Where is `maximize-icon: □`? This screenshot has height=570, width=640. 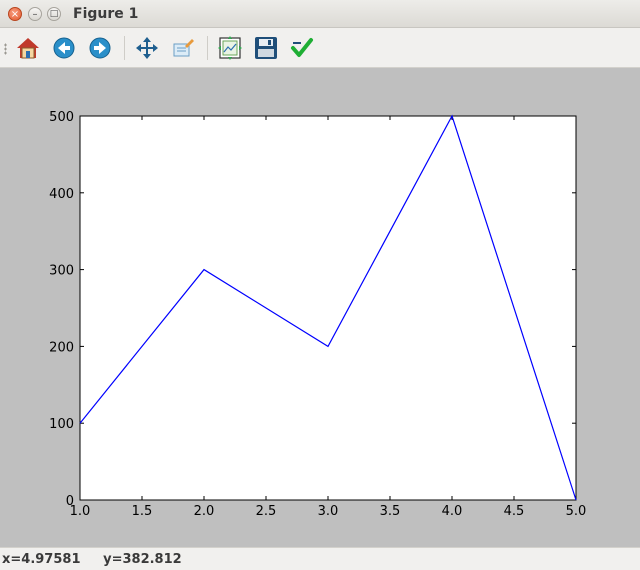
maximize-icon: □ is located at coordinates (54, 14).